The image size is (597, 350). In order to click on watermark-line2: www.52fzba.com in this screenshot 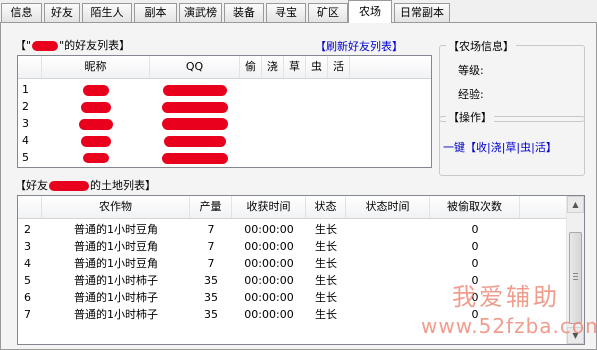, I will do `click(509, 326)`.